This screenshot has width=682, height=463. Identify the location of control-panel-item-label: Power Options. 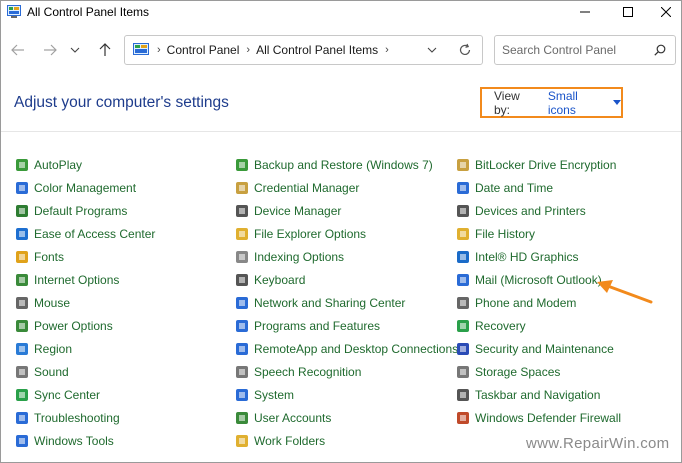
(73, 326).